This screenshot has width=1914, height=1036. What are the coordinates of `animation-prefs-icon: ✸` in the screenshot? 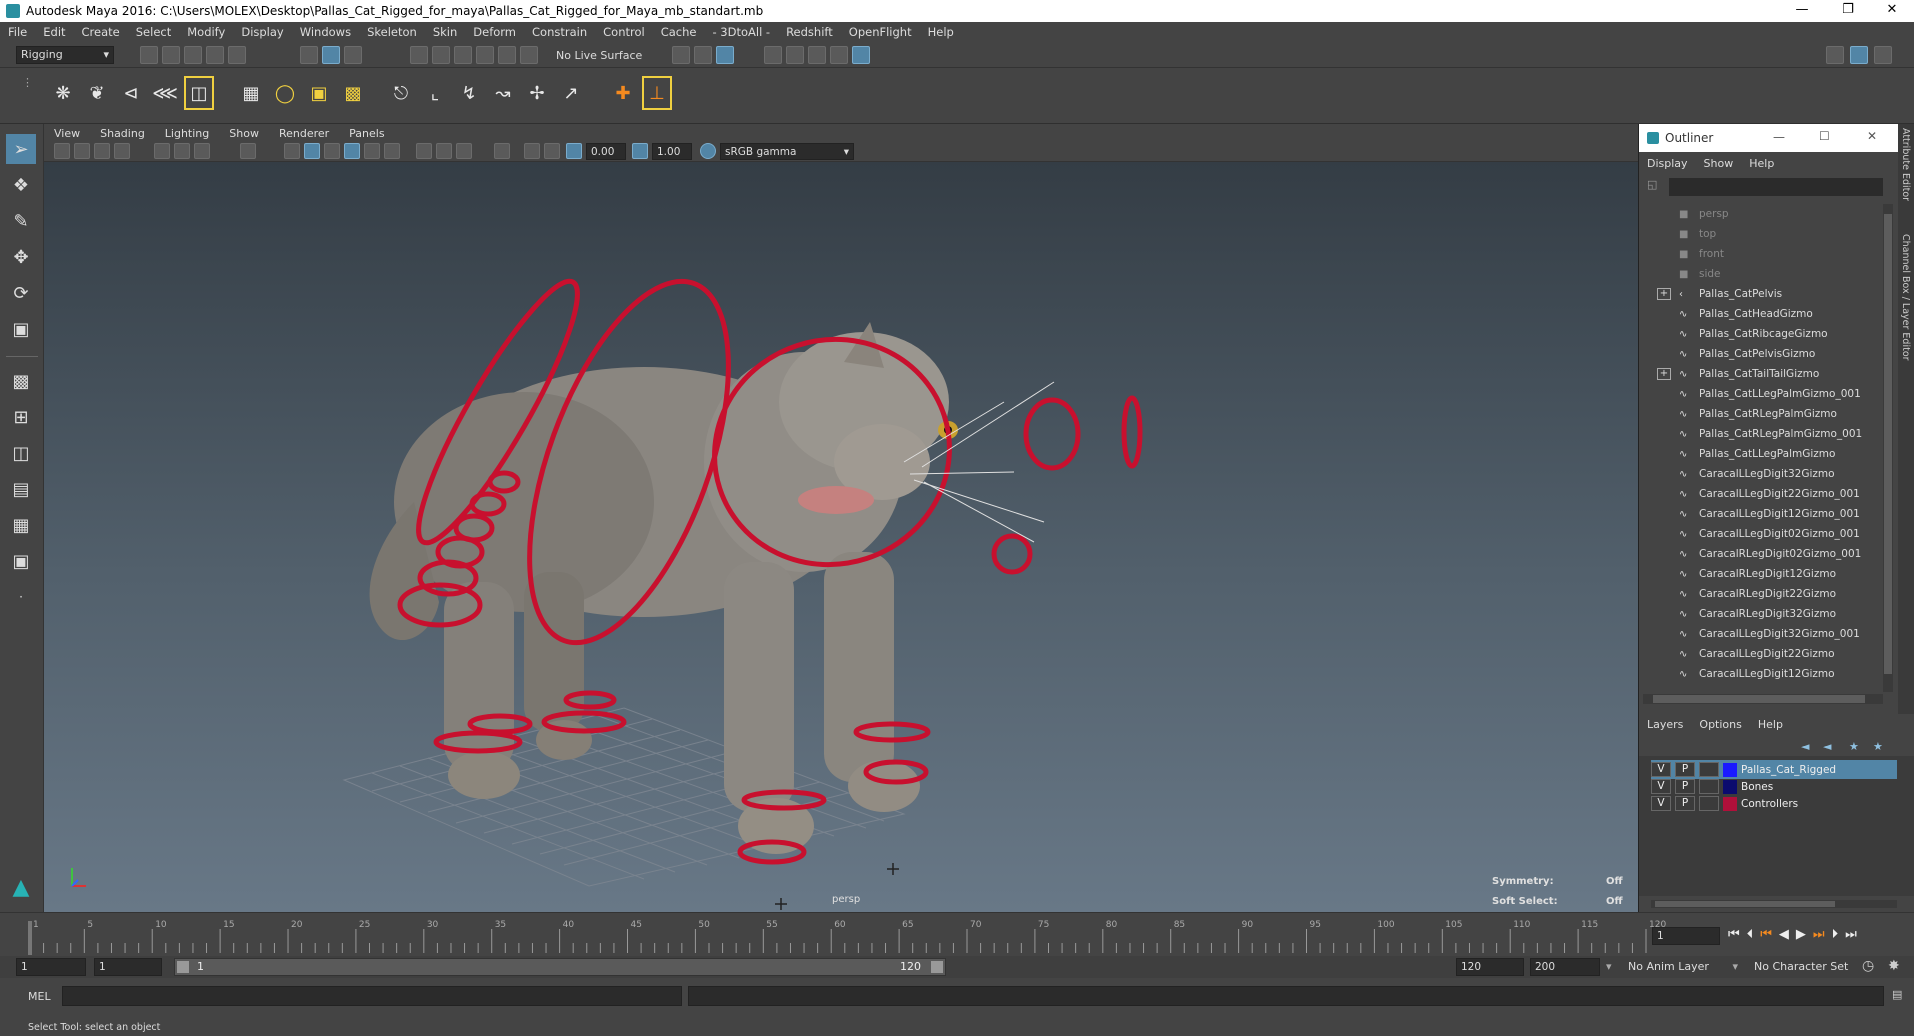 It's located at (1894, 966).